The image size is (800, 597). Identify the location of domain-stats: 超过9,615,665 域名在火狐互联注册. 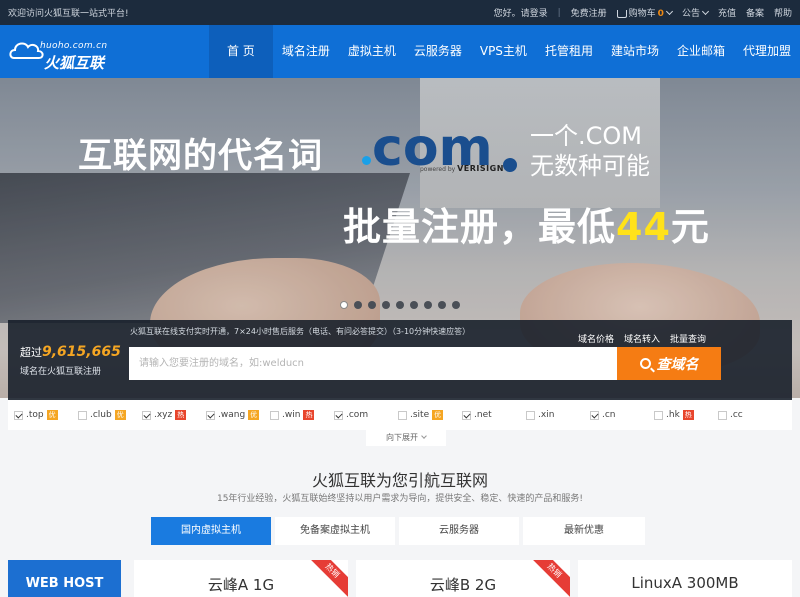
(70, 360).